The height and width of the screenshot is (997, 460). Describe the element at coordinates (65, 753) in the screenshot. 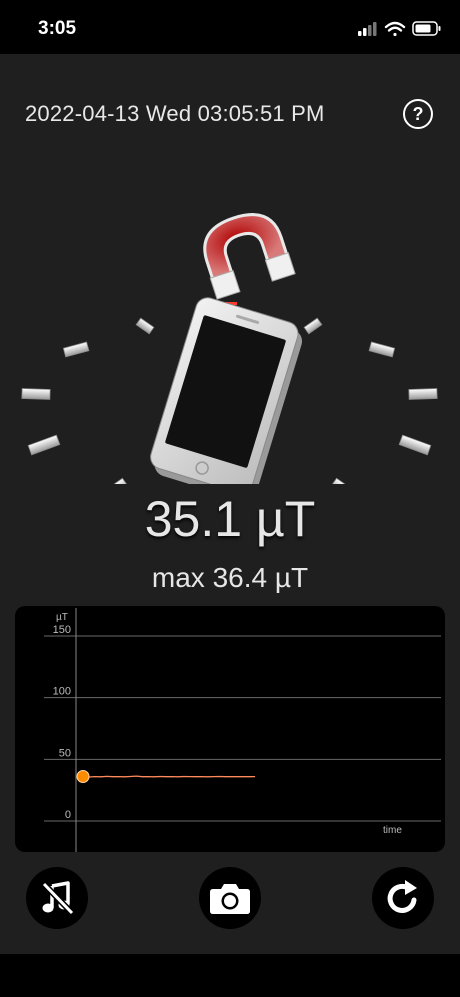

I see `y-tick-label: 50` at that location.